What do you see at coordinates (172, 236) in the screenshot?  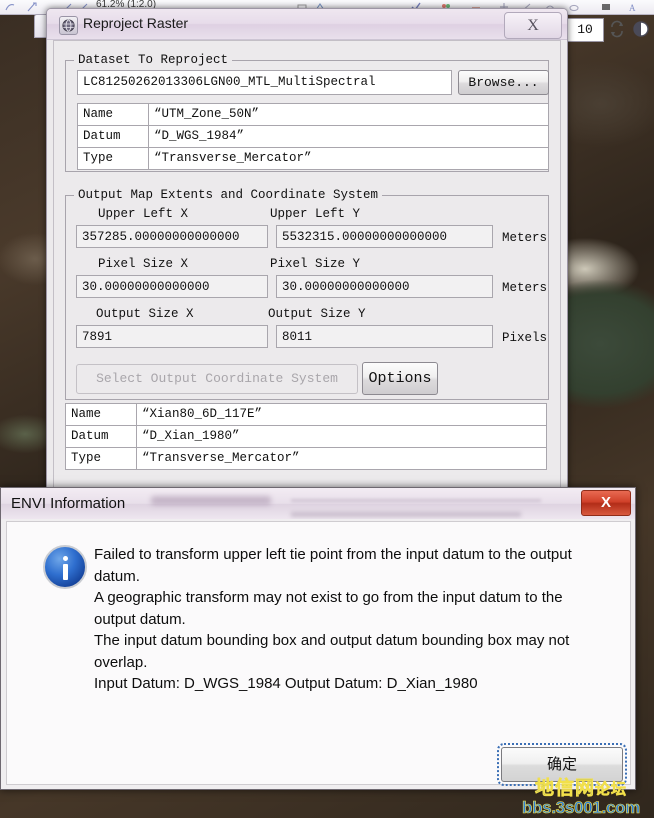 I see `upper-left-x-input: 357285.00000000000000` at bounding box center [172, 236].